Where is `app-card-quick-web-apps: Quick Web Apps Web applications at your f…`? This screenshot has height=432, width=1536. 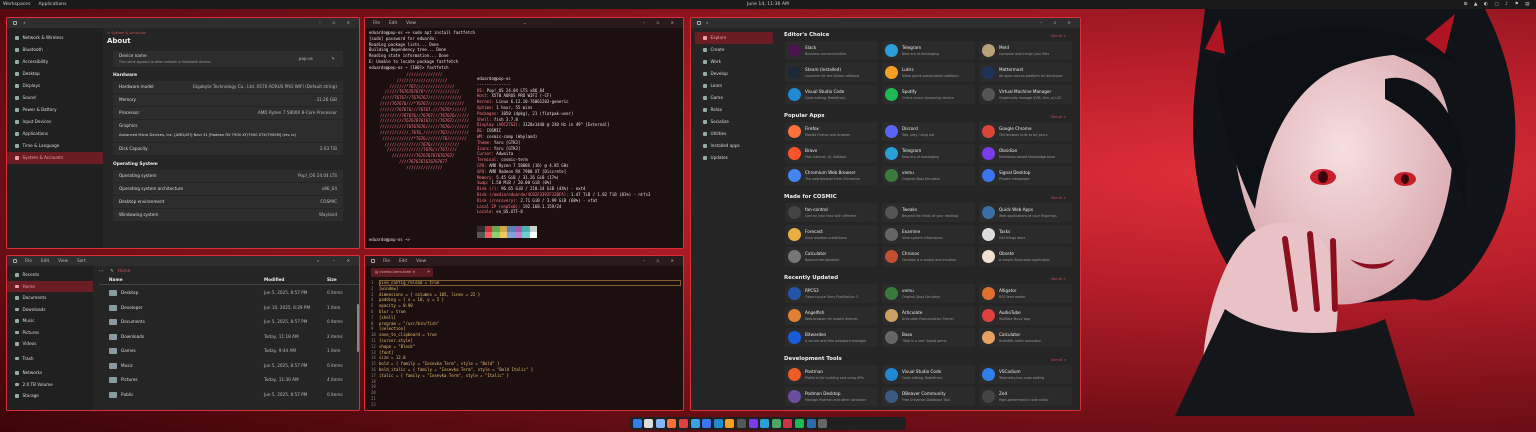
app-card-quick-web-apps: Quick Web Apps Web applications at your f… is located at coordinates (1025, 212).